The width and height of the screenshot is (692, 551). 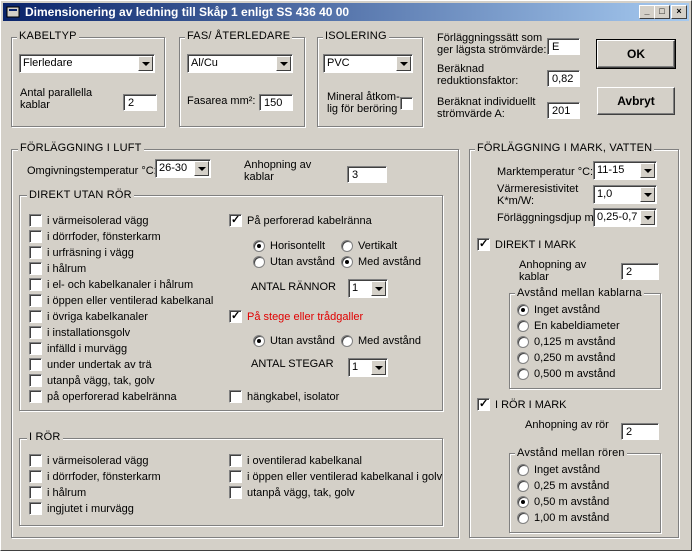 I want to click on direkt-title: DIREKT UTAN RÖR, so click(x=80, y=195).